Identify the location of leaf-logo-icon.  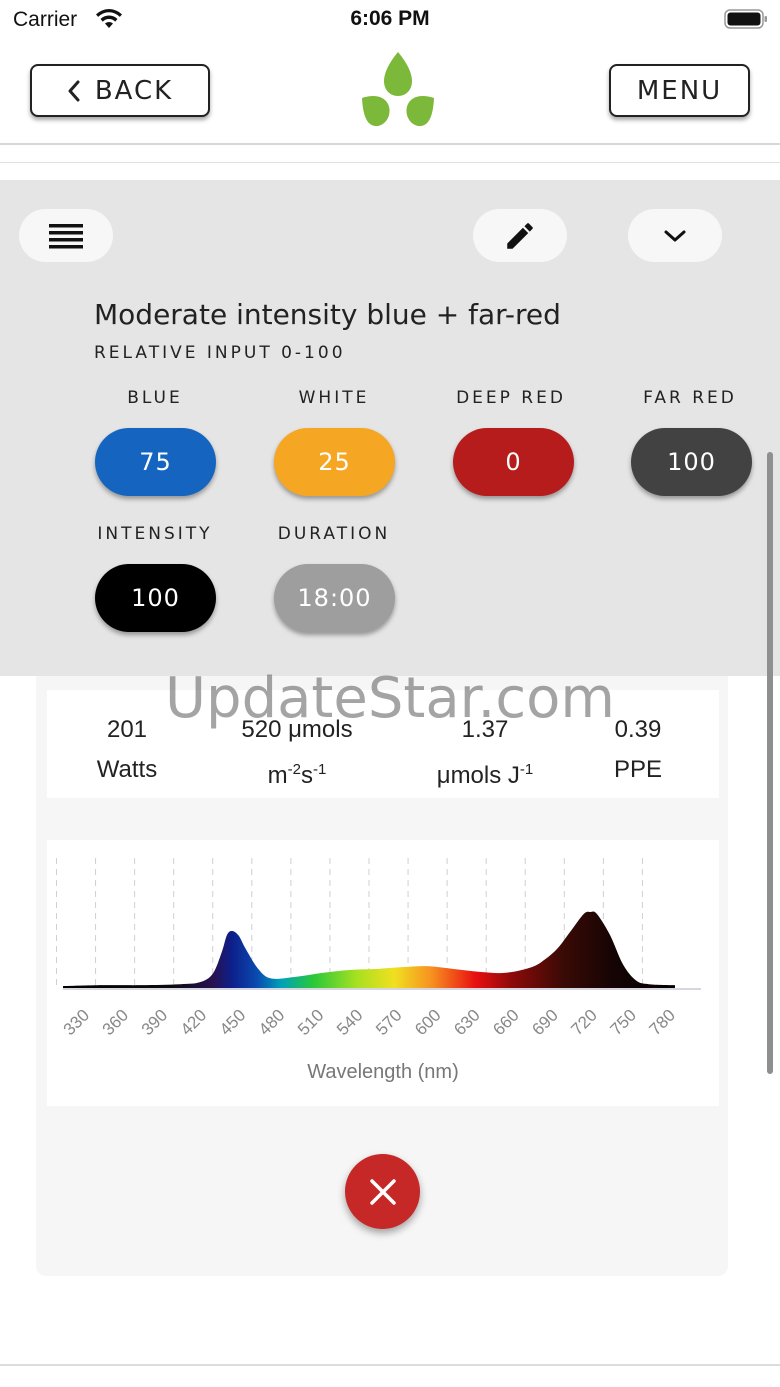
(398, 89).